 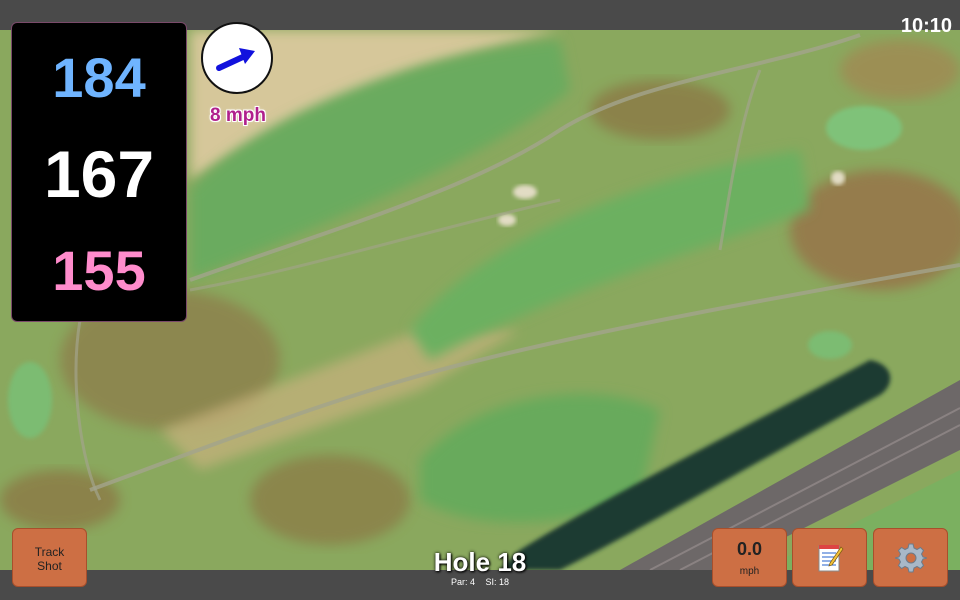 I want to click on settings-button, so click(x=910, y=557).